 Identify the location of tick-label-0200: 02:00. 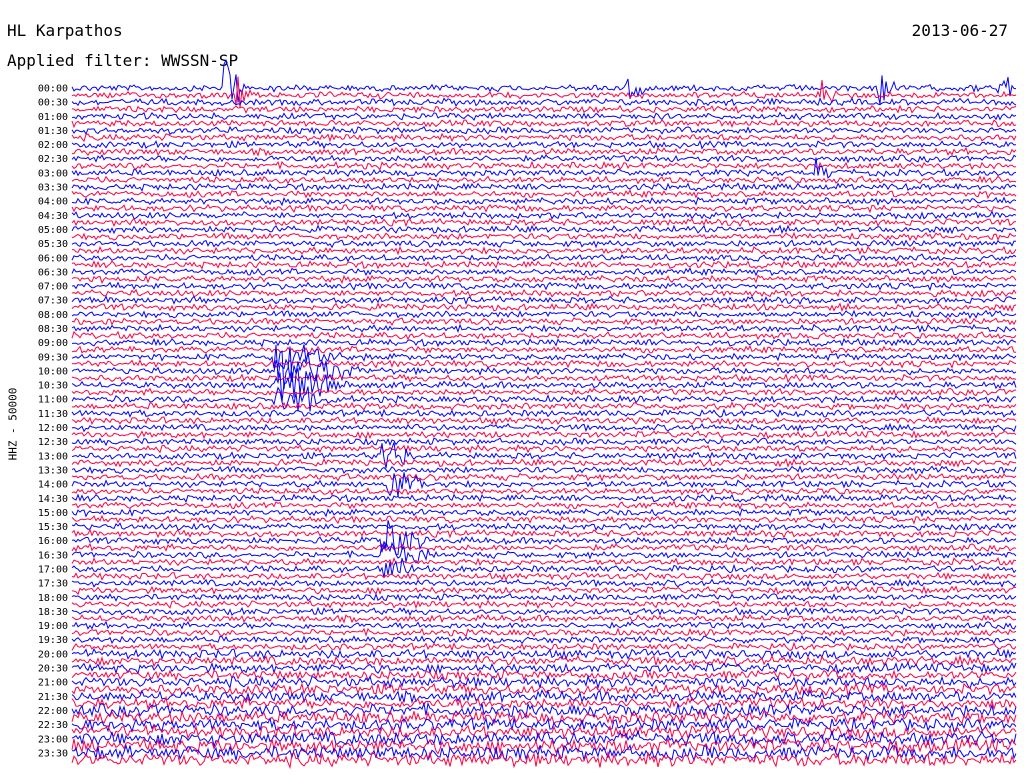
(53, 145).